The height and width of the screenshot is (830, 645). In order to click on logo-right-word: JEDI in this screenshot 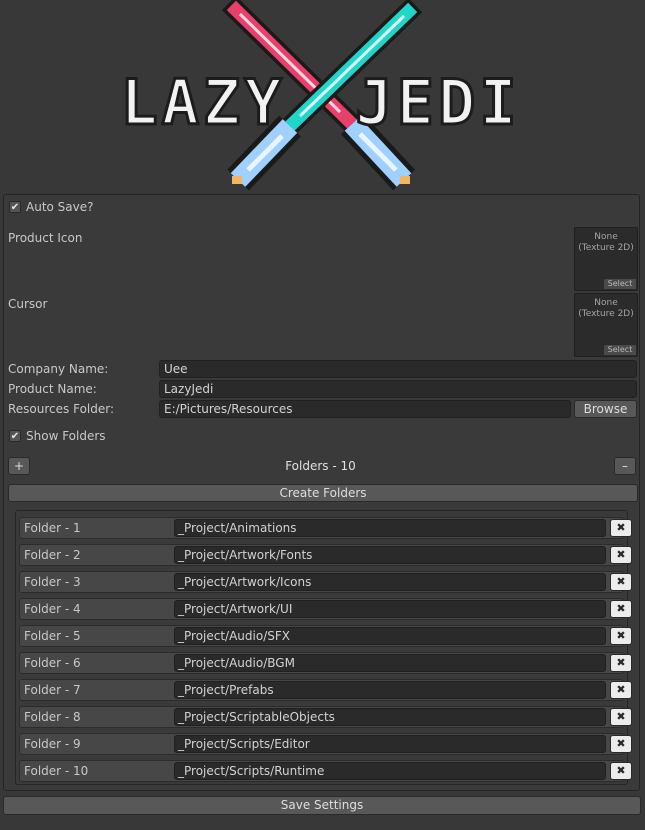, I will do `click(437, 102)`.